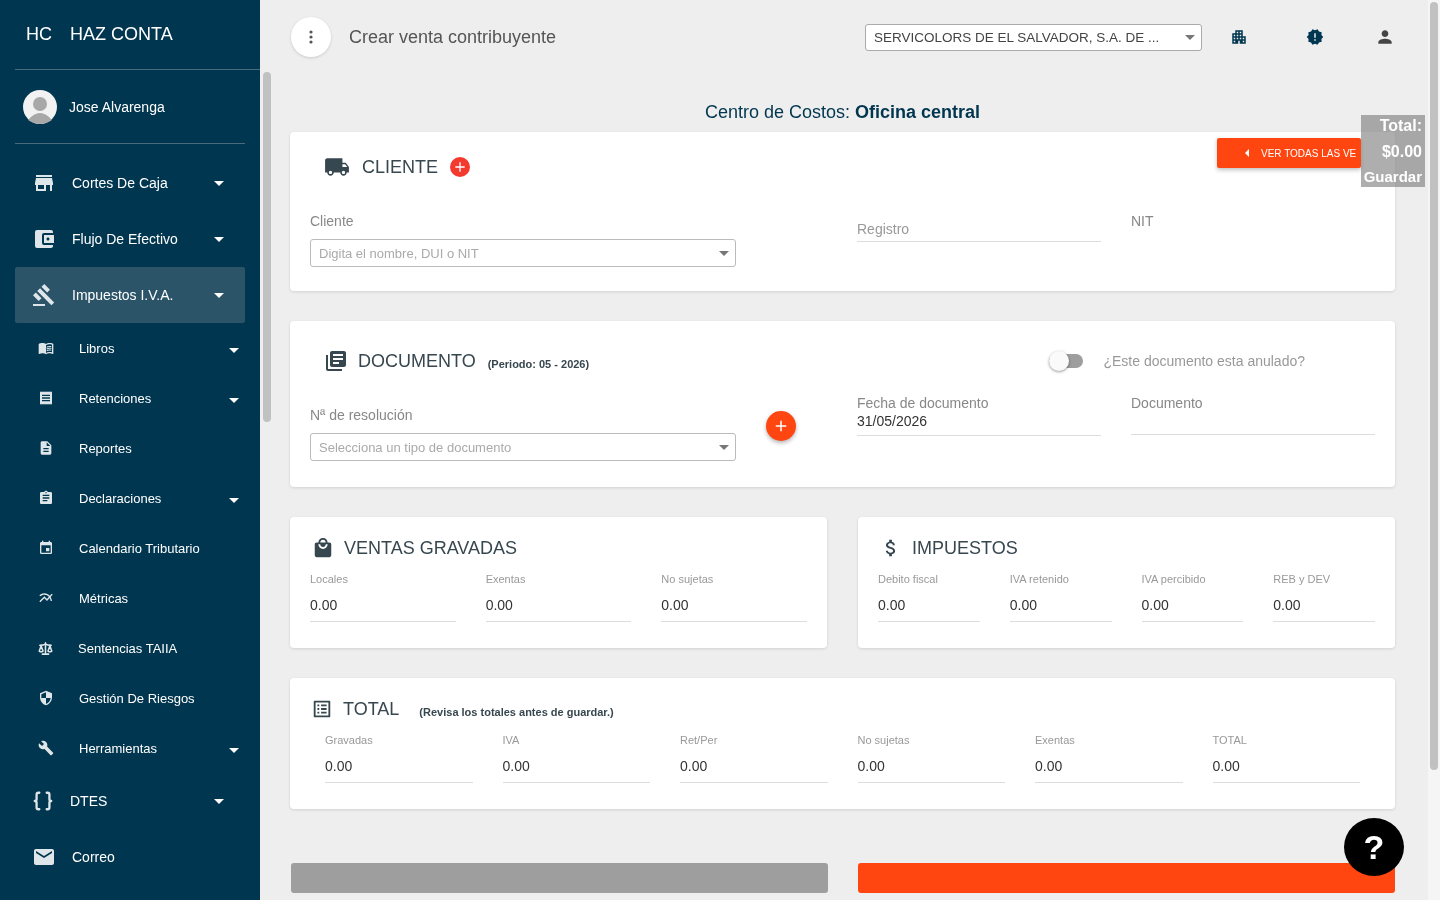  Describe the element at coordinates (1204, 361) in the screenshot. I see `toggle-label: ¿Este documento esta anulado?` at that location.